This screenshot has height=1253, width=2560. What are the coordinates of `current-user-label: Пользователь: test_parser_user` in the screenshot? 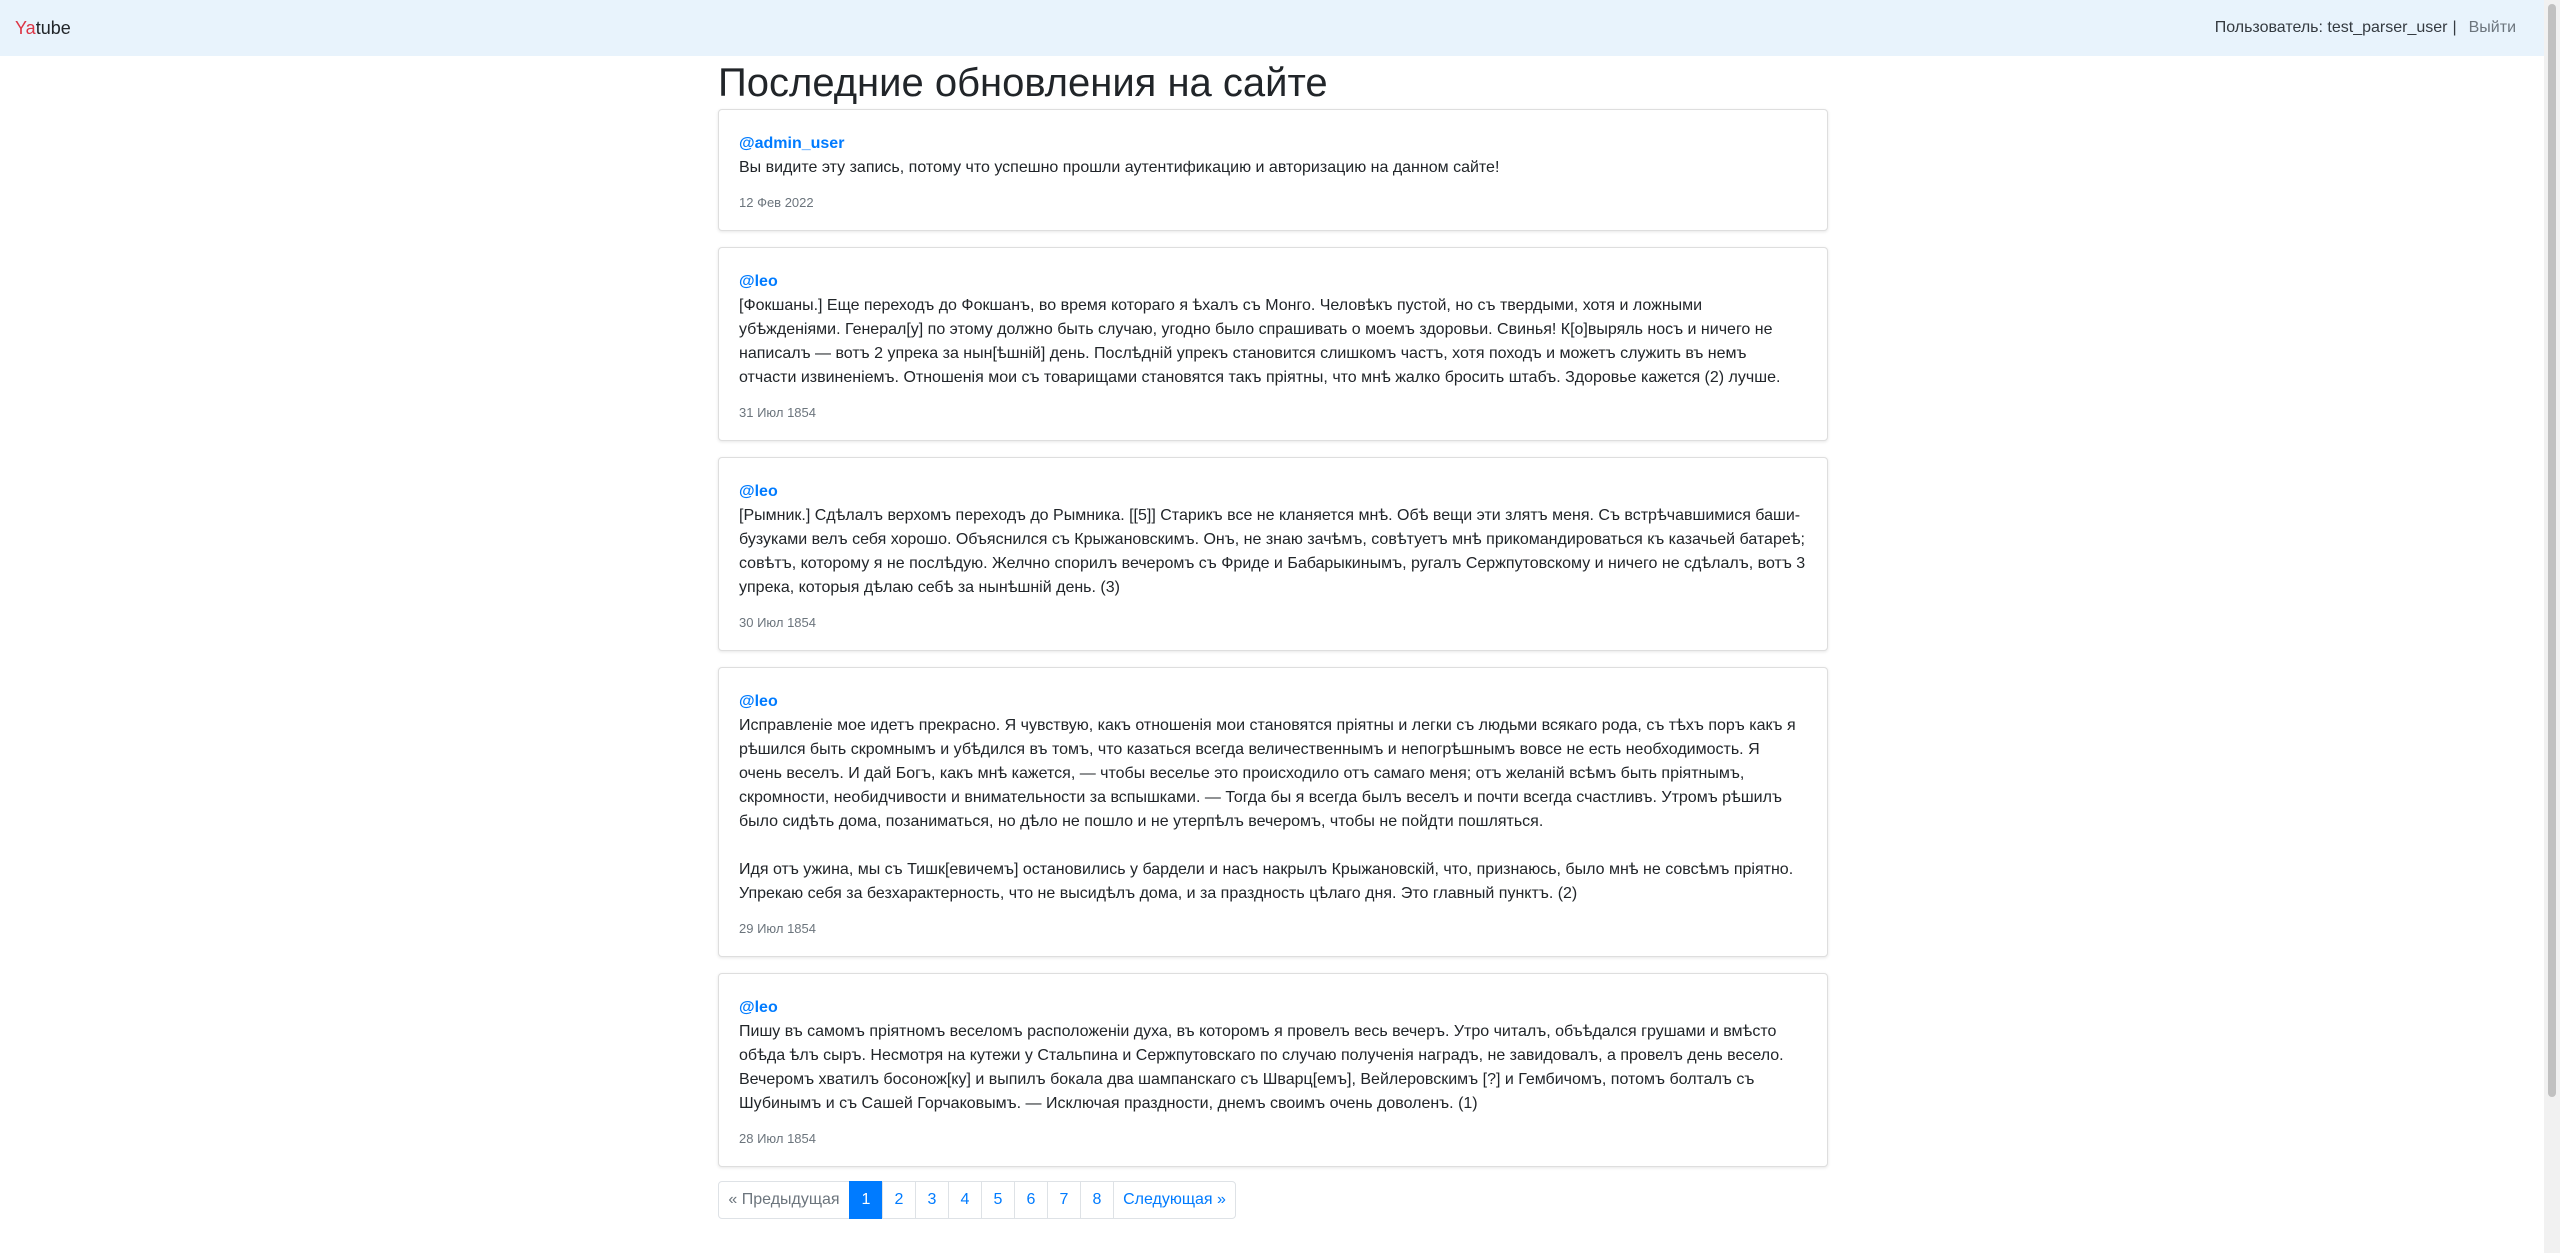 It's located at (2331, 27).